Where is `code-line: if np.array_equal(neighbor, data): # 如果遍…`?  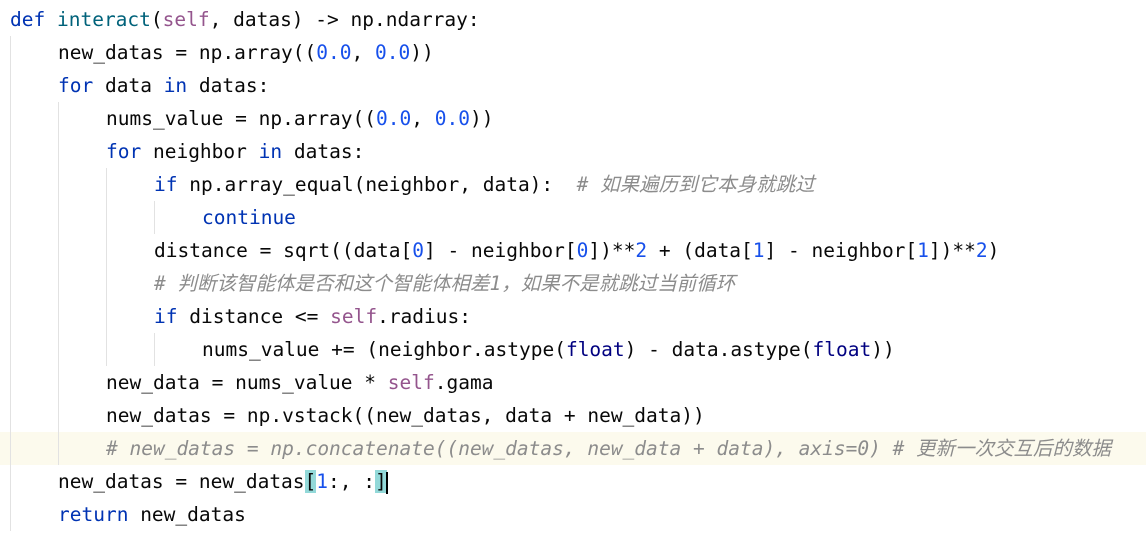 code-line: if np.array_equal(neighbor, data): # 如果遍… is located at coordinates (573, 184).